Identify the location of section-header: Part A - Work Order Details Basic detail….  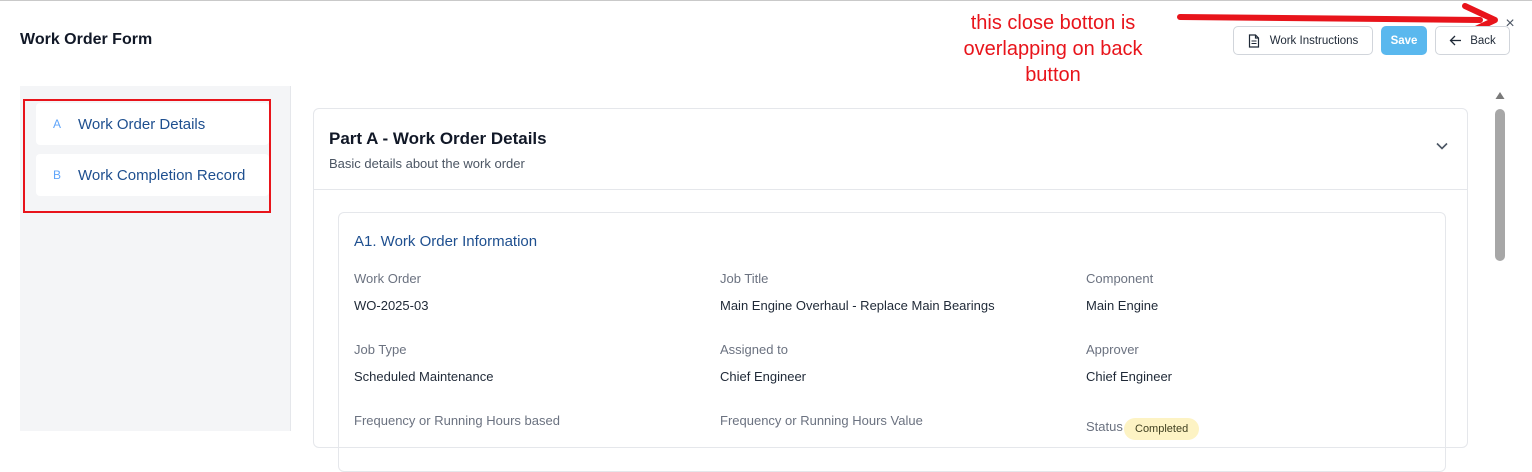
(890, 149).